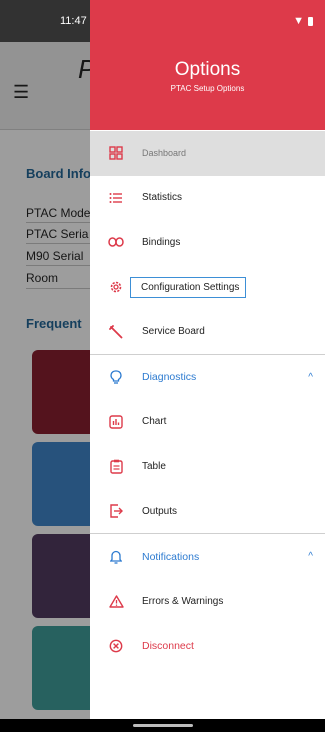 The width and height of the screenshot is (325, 732). I want to click on wifi-icon: ▼, so click(298, 21).